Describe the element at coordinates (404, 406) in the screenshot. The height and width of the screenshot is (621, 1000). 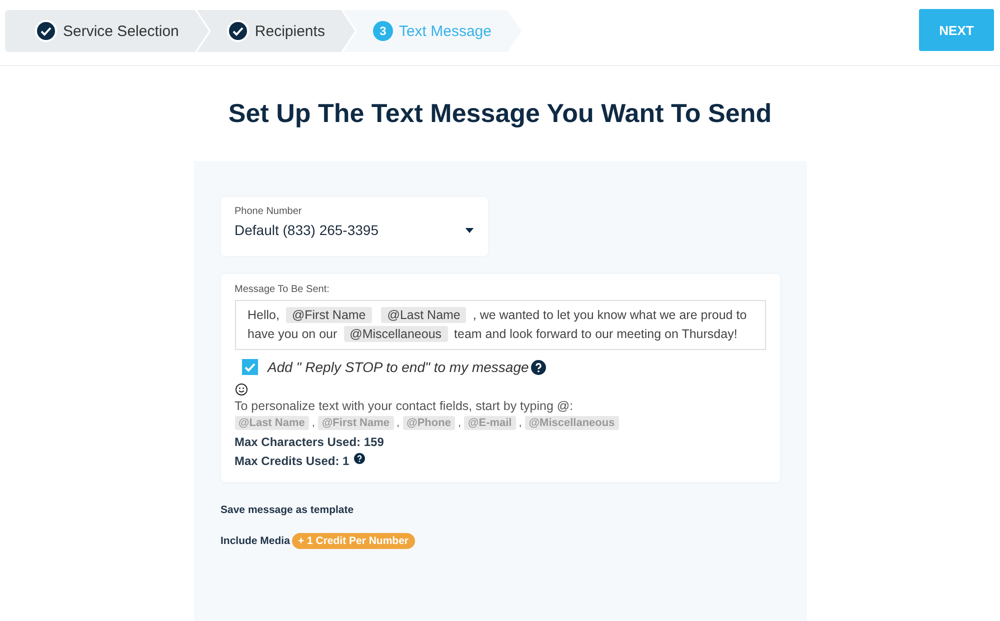
I see `hint-text: To personalize text with your contact fields, start by typing @:` at that location.